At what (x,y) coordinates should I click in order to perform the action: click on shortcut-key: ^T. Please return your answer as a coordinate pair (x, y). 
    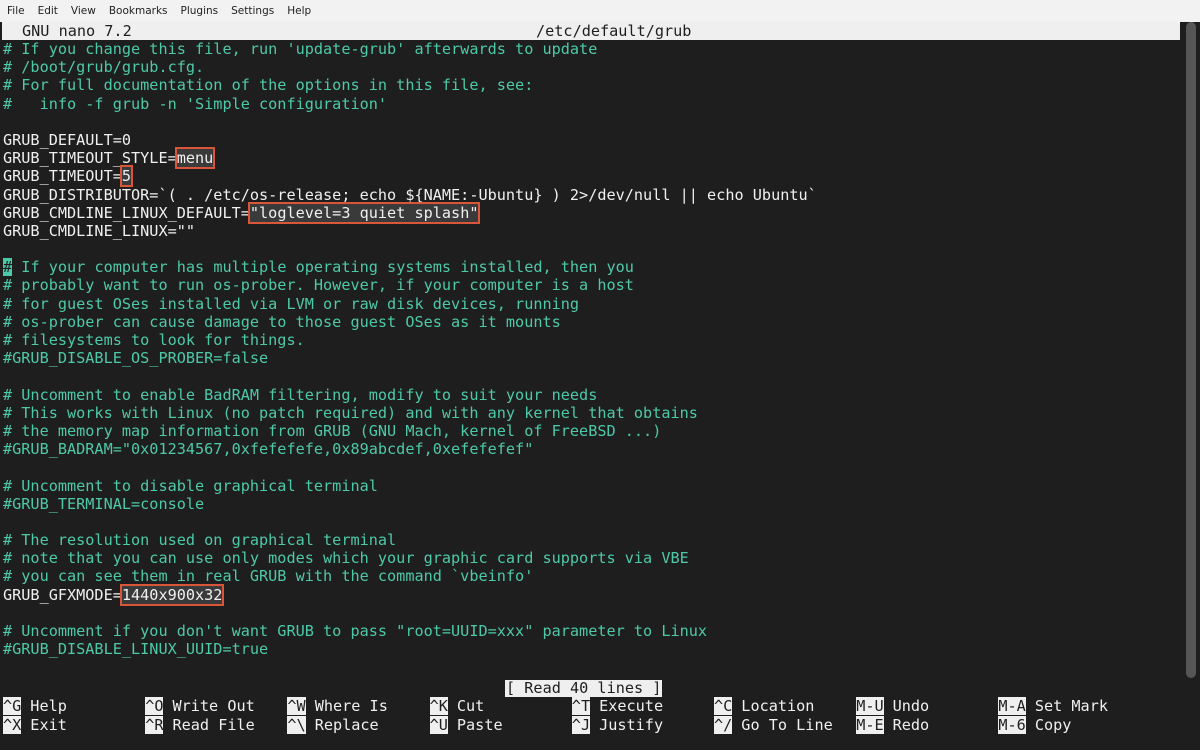
    Looking at the image, I should click on (581, 706).